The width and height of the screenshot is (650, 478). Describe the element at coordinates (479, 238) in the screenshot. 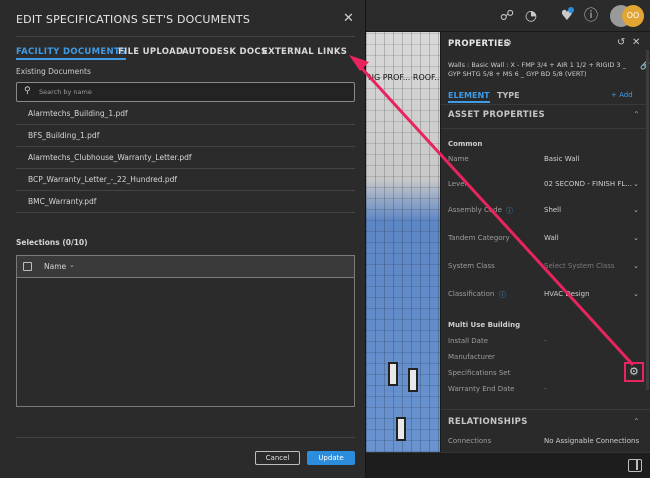

I see `property-label: Tandem Category` at that location.